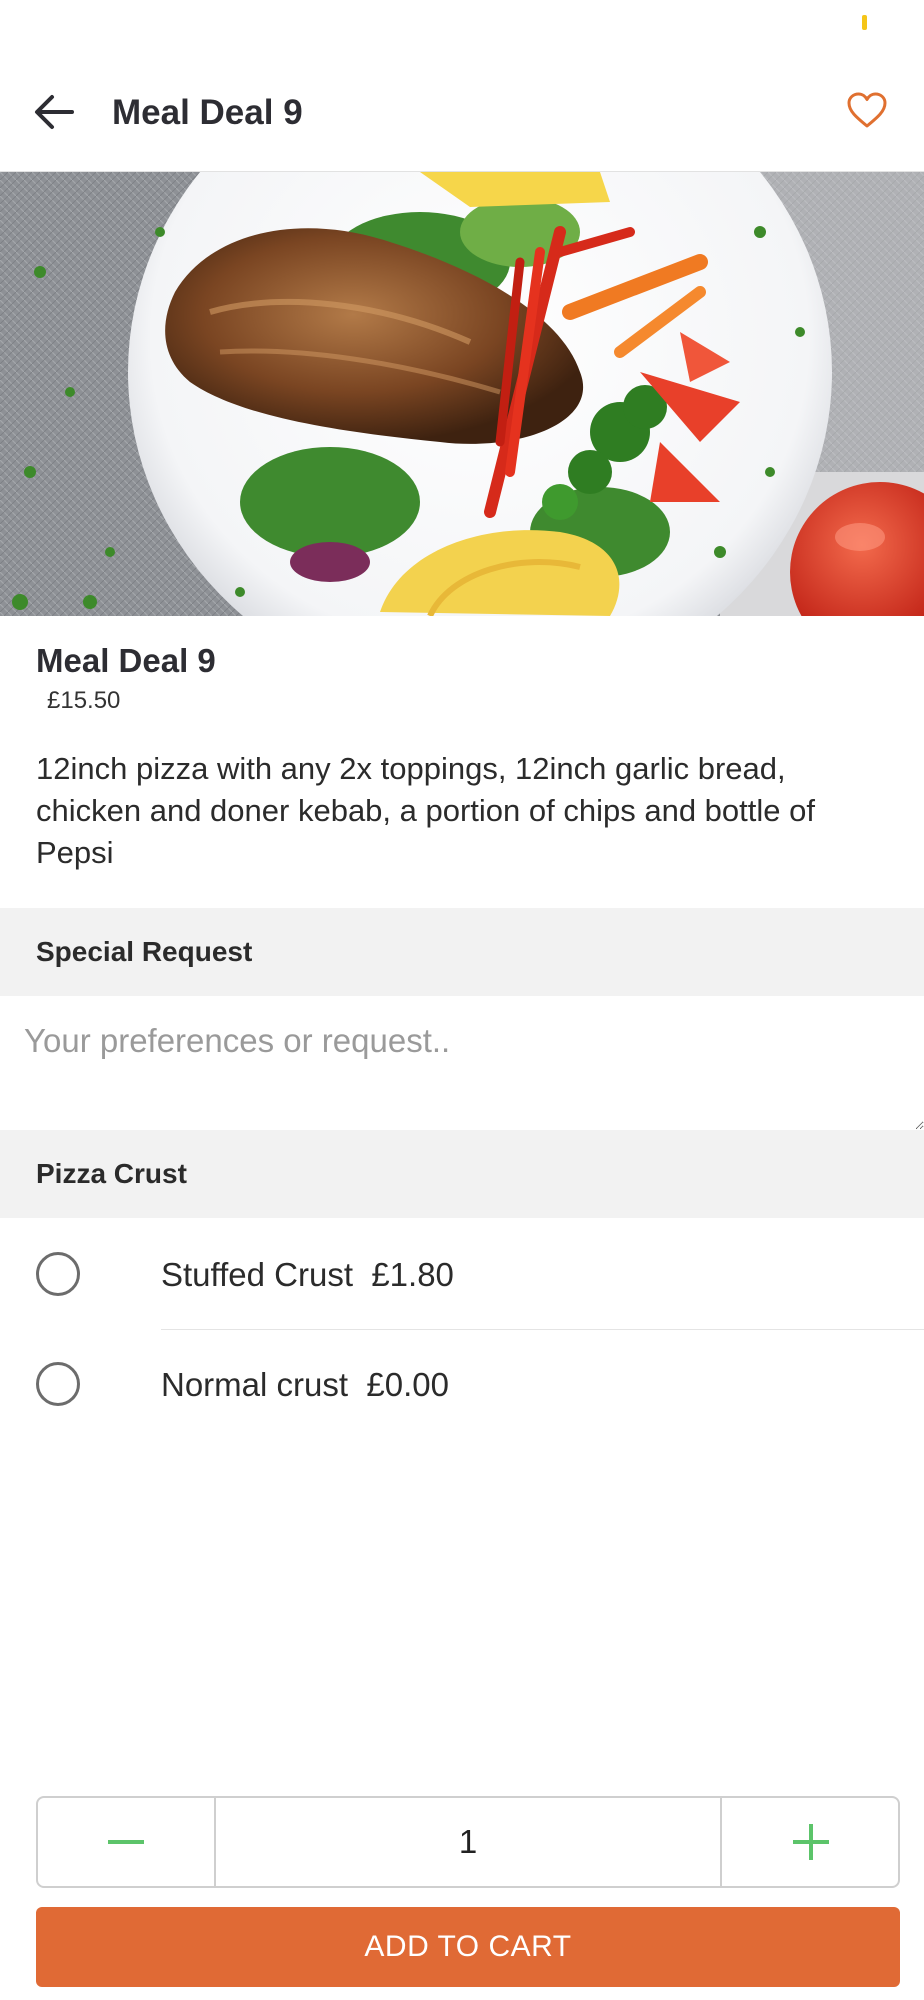  Describe the element at coordinates (468, 1947) in the screenshot. I see `add-to-cart-button: ADD TO CART` at that location.